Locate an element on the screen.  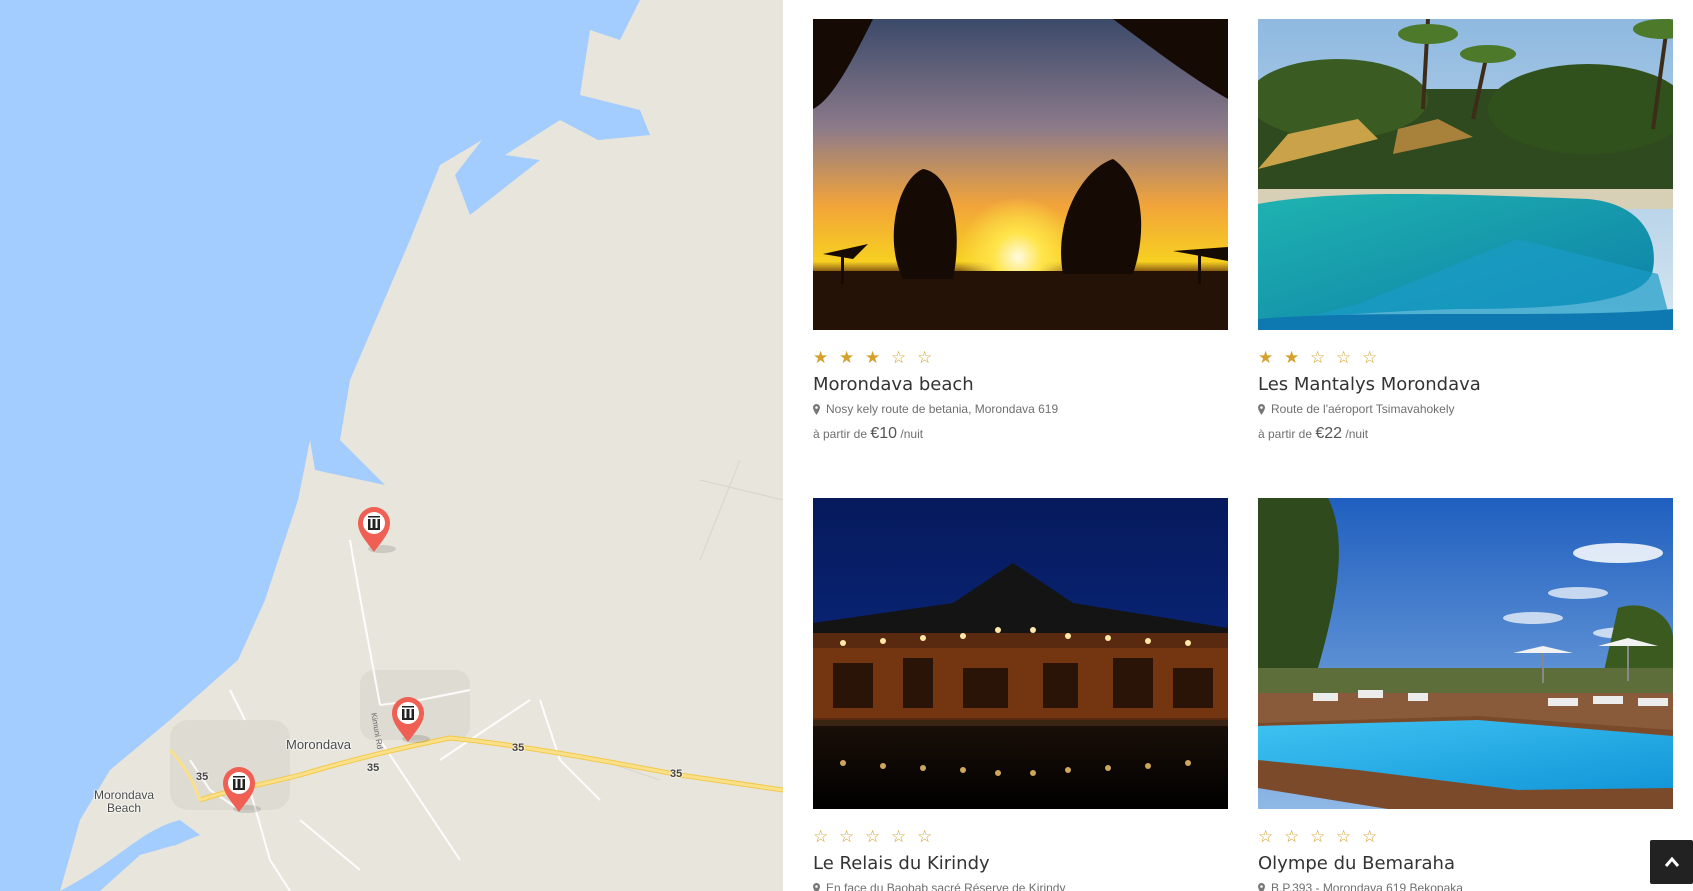
hotel-name: Morondava beach is located at coordinates (1020, 385).